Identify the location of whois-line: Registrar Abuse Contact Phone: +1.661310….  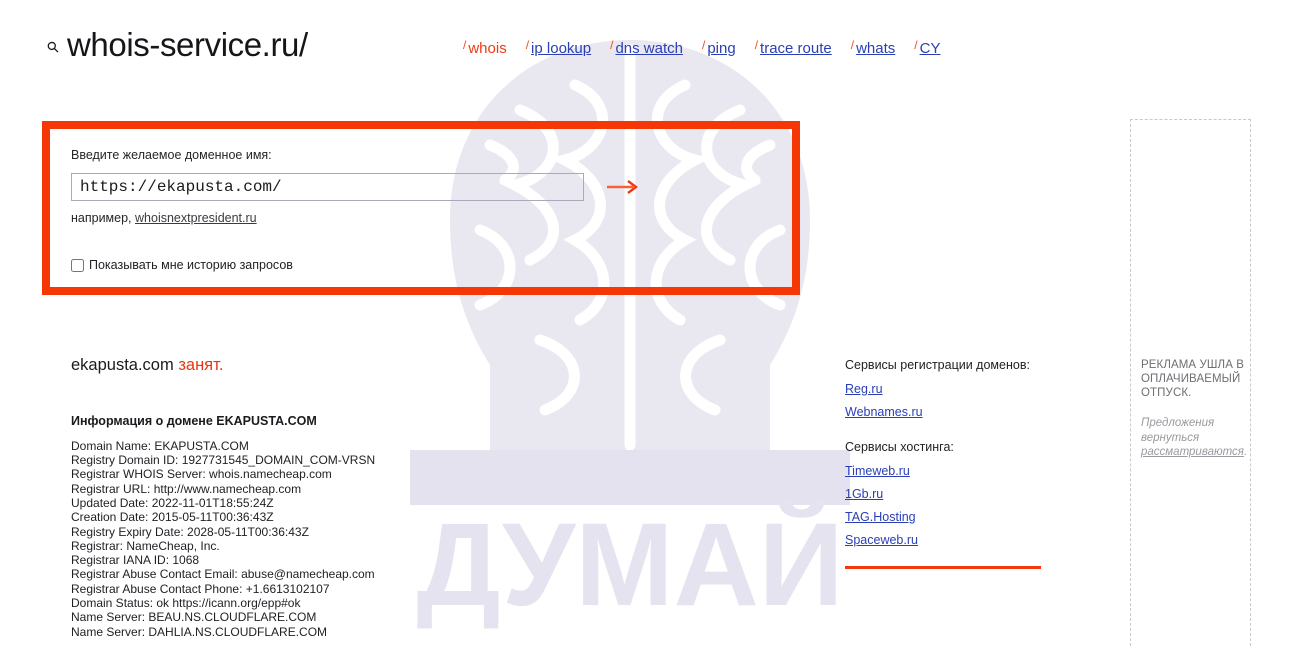
(200, 588).